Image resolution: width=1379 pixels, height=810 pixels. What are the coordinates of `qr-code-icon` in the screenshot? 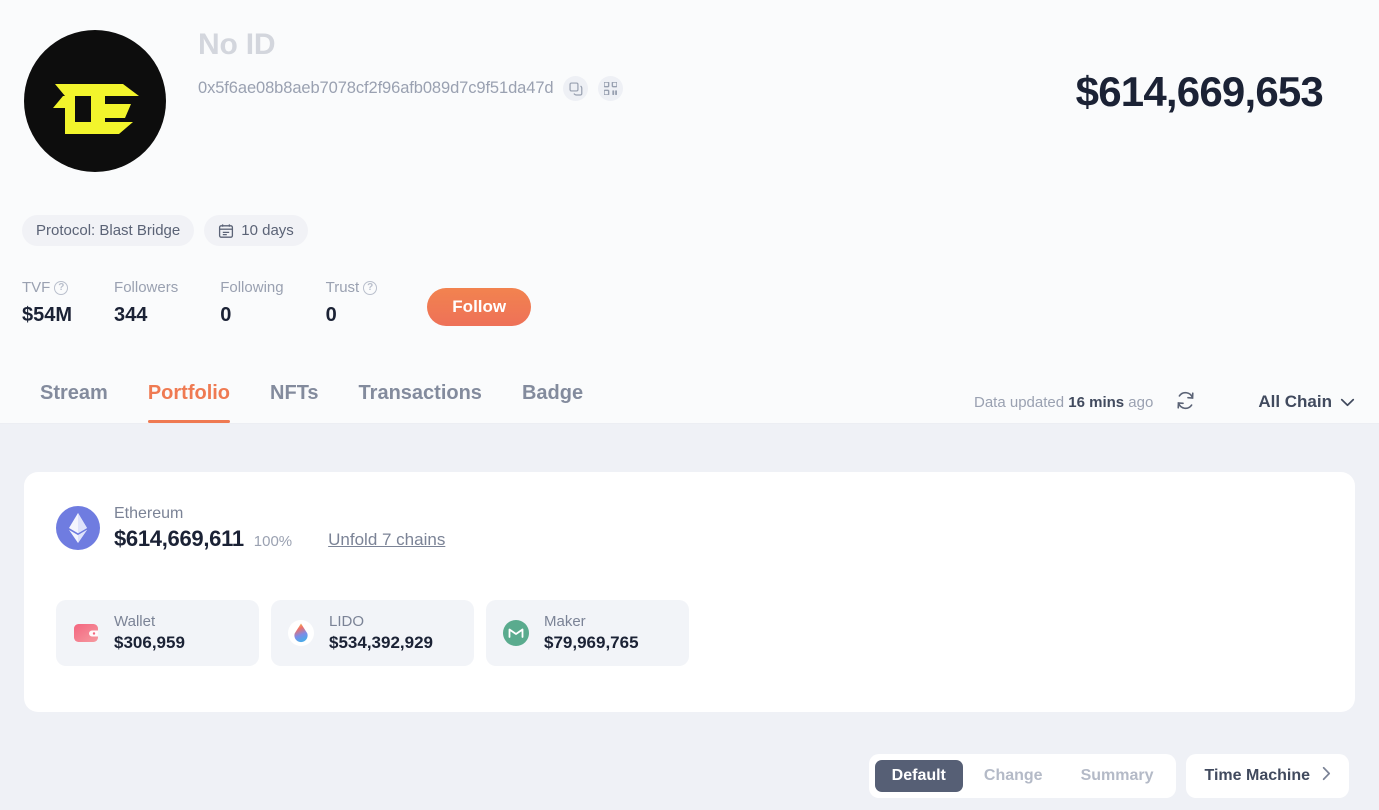 It's located at (611, 88).